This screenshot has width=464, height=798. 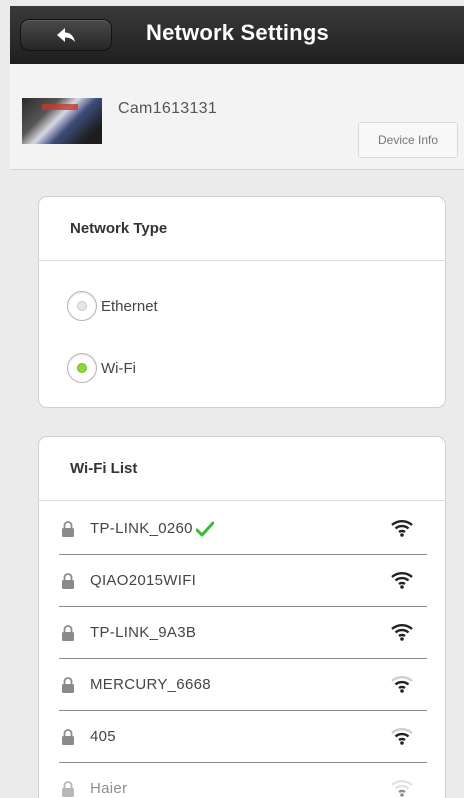 What do you see at coordinates (243, 685) in the screenshot?
I see `wifi-item-mercury-6668: MERCURY_6668` at bounding box center [243, 685].